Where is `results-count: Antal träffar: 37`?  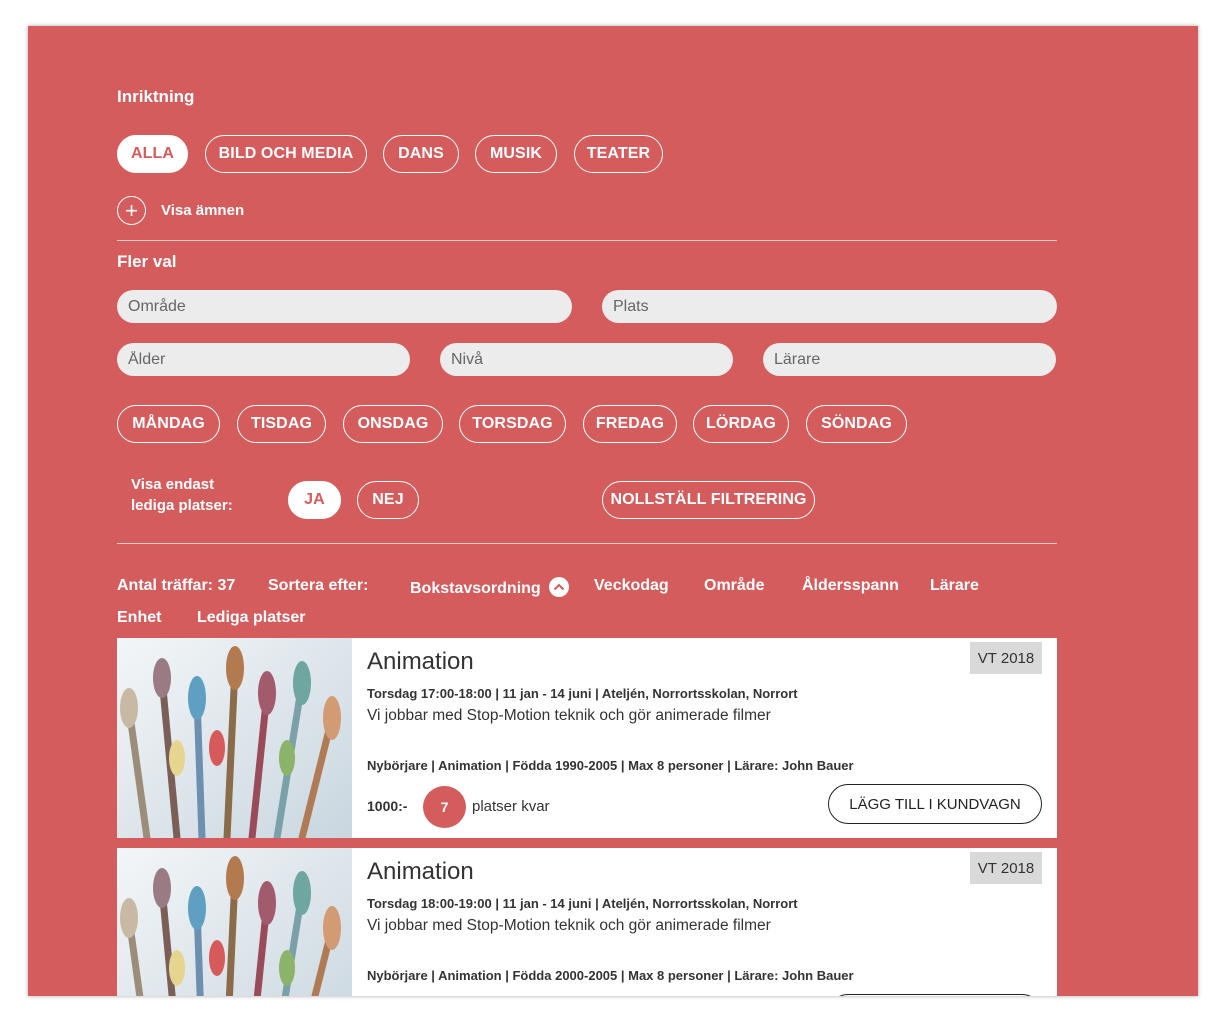
results-count: Antal träffar: 37 is located at coordinates (176, 585).